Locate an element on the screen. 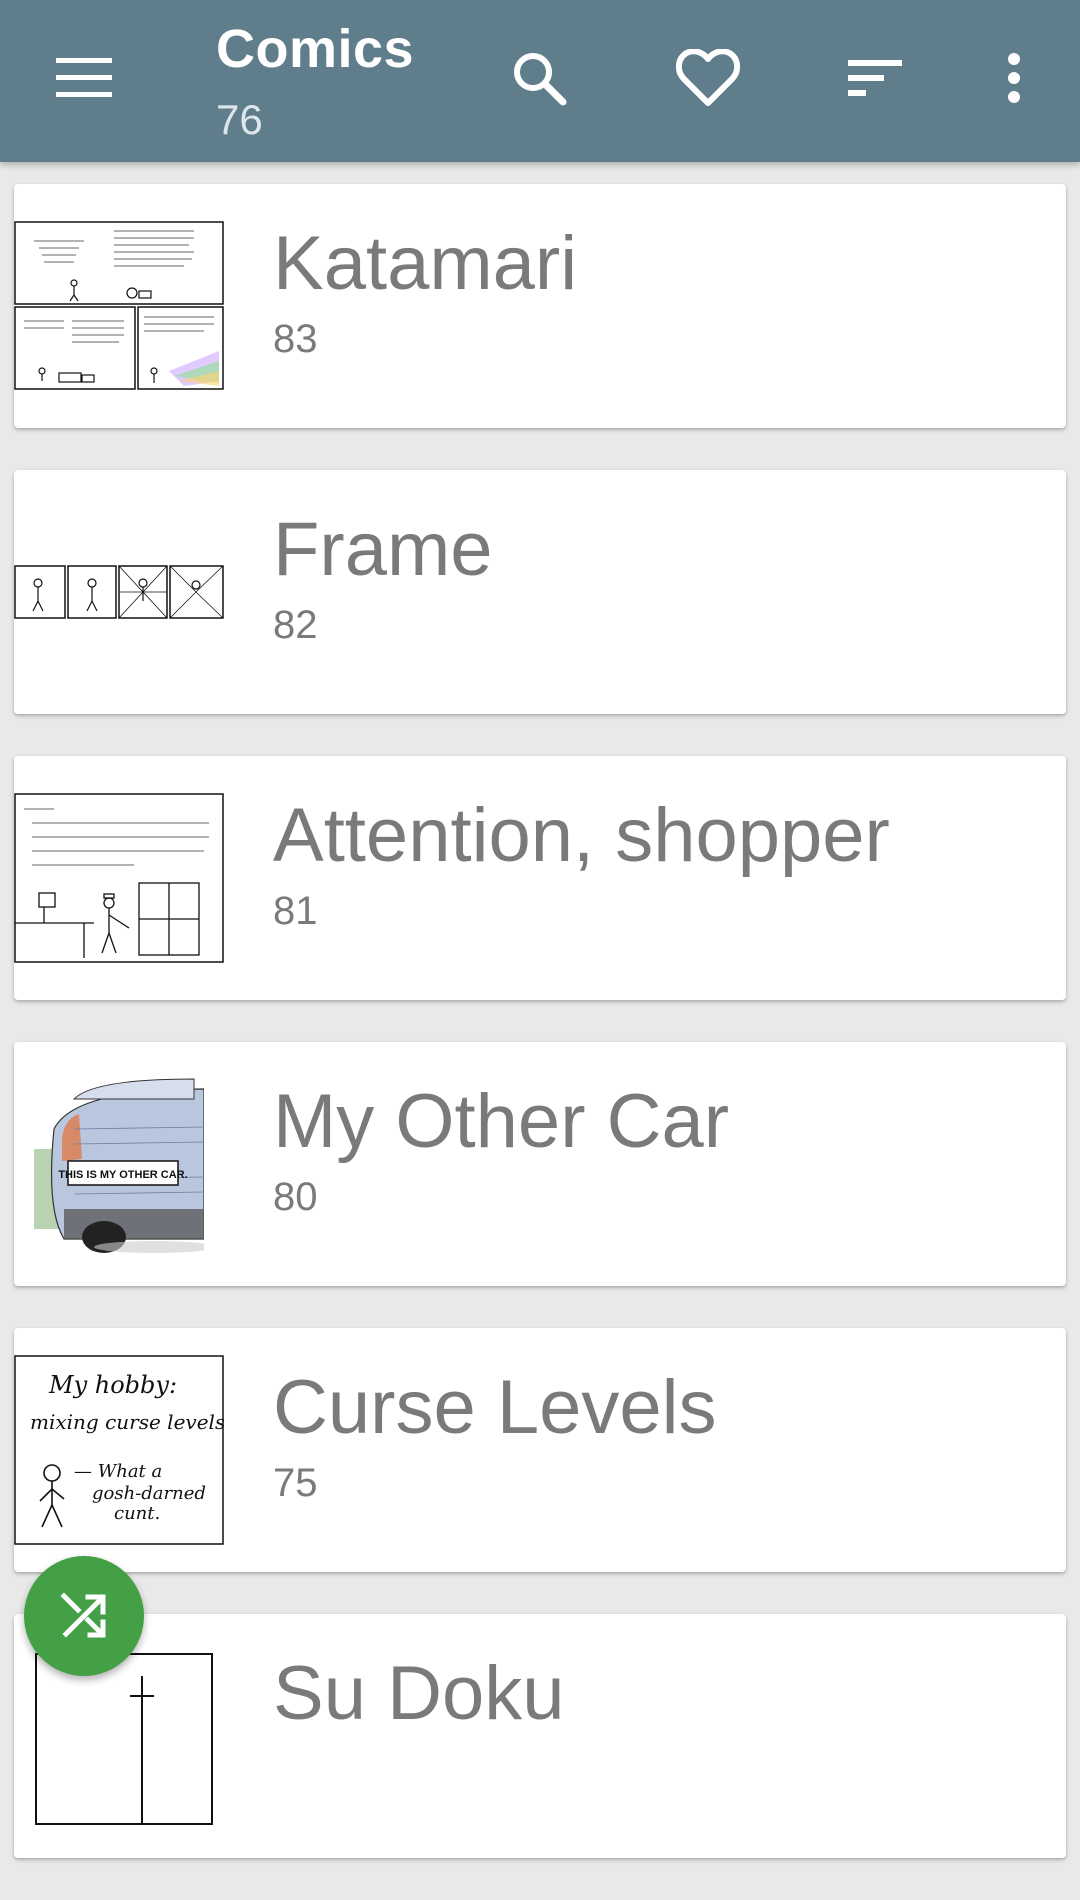 The image size is (1080, 1900). attention-shopper-thumbnail-image is located at coordinates (119, 878).